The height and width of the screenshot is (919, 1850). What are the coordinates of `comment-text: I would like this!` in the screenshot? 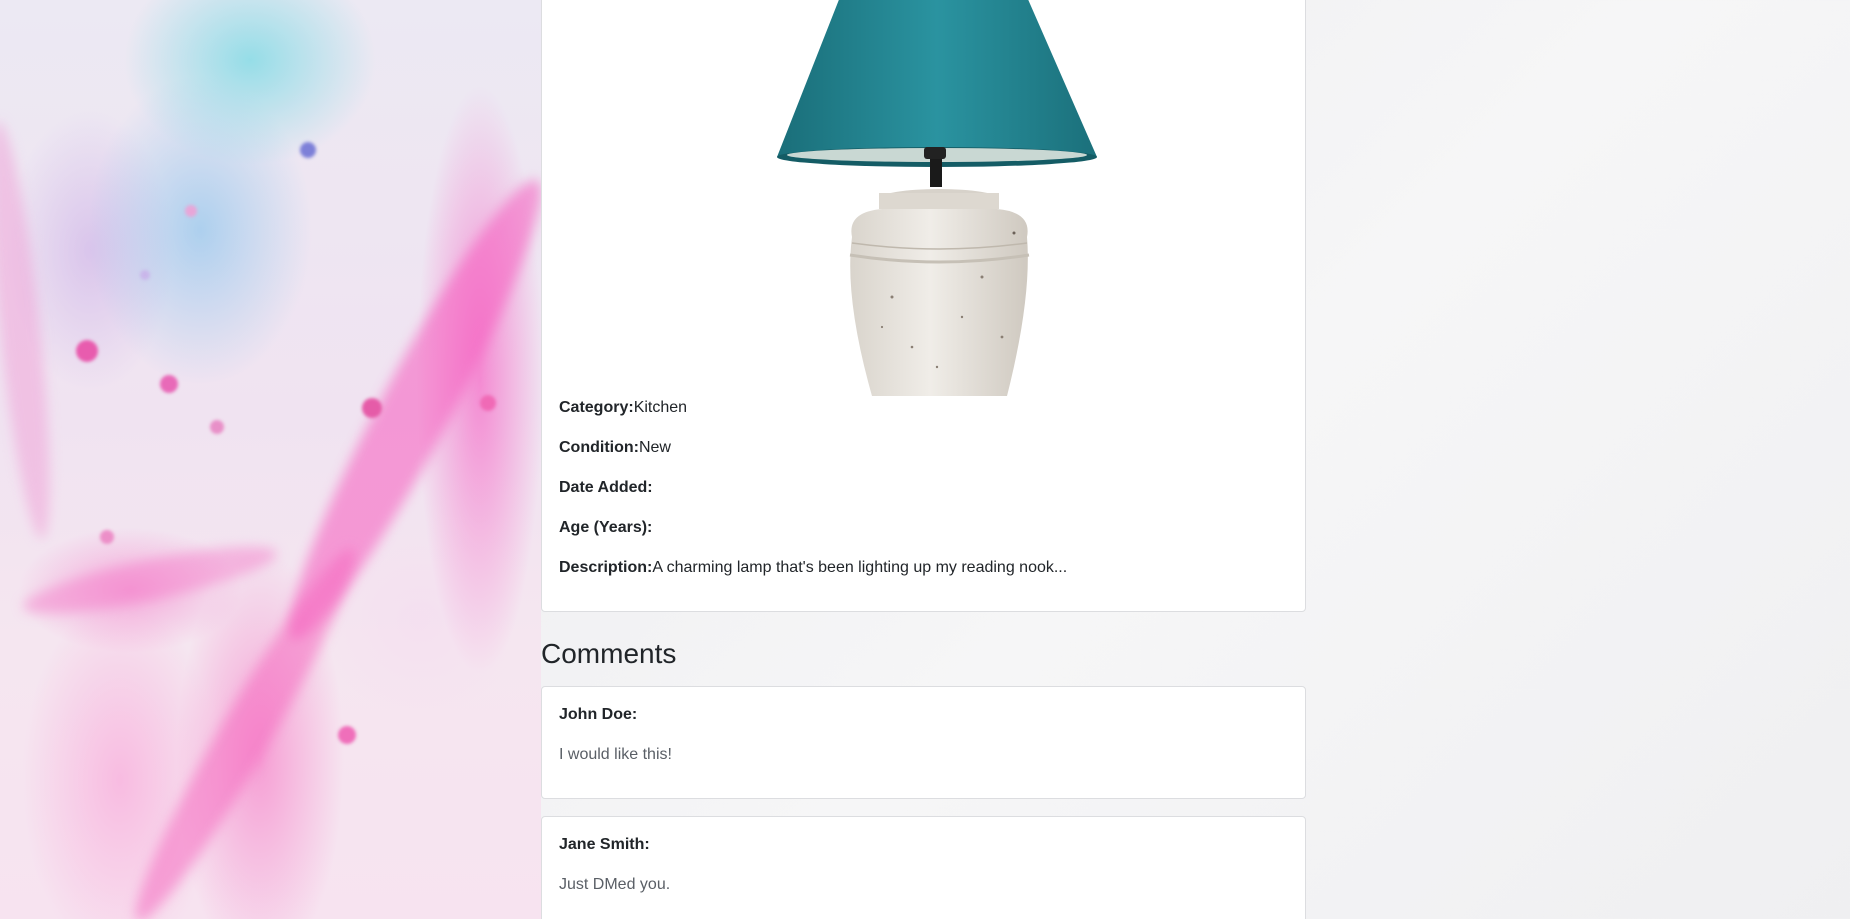 It's located at (615, 754).